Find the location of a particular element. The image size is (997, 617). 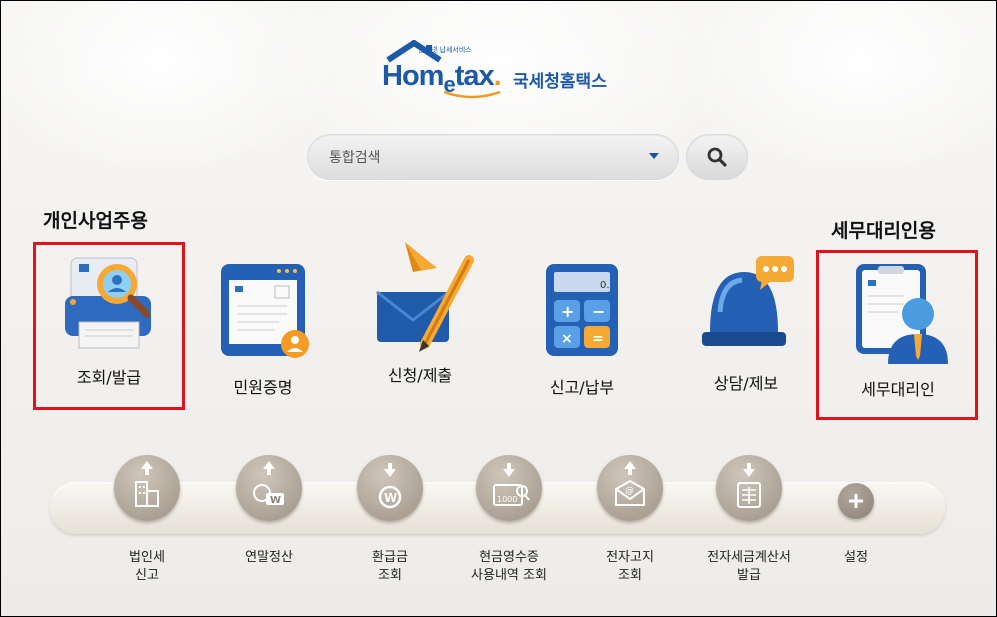

won-refund-icon: W is located at coordinates (390, 486).